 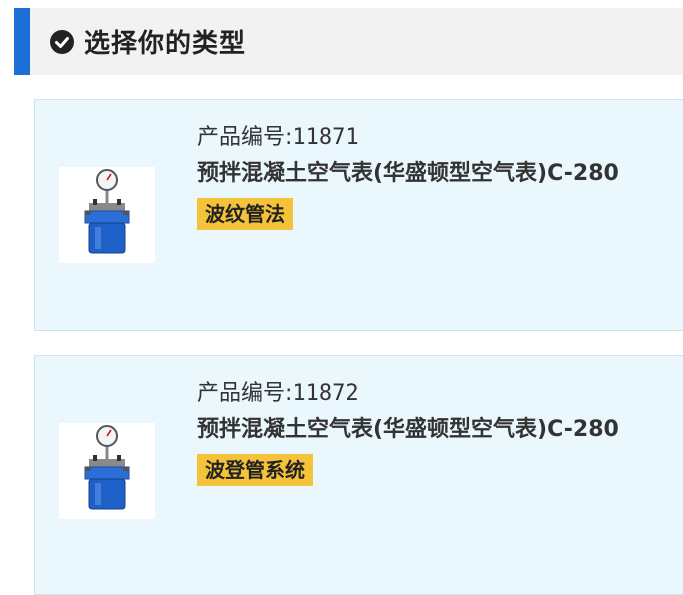 What do you see at coordinates (165, 44) in the screenshot?
I see `section-title: 选择你的类型` at bounding box center [165, 44].